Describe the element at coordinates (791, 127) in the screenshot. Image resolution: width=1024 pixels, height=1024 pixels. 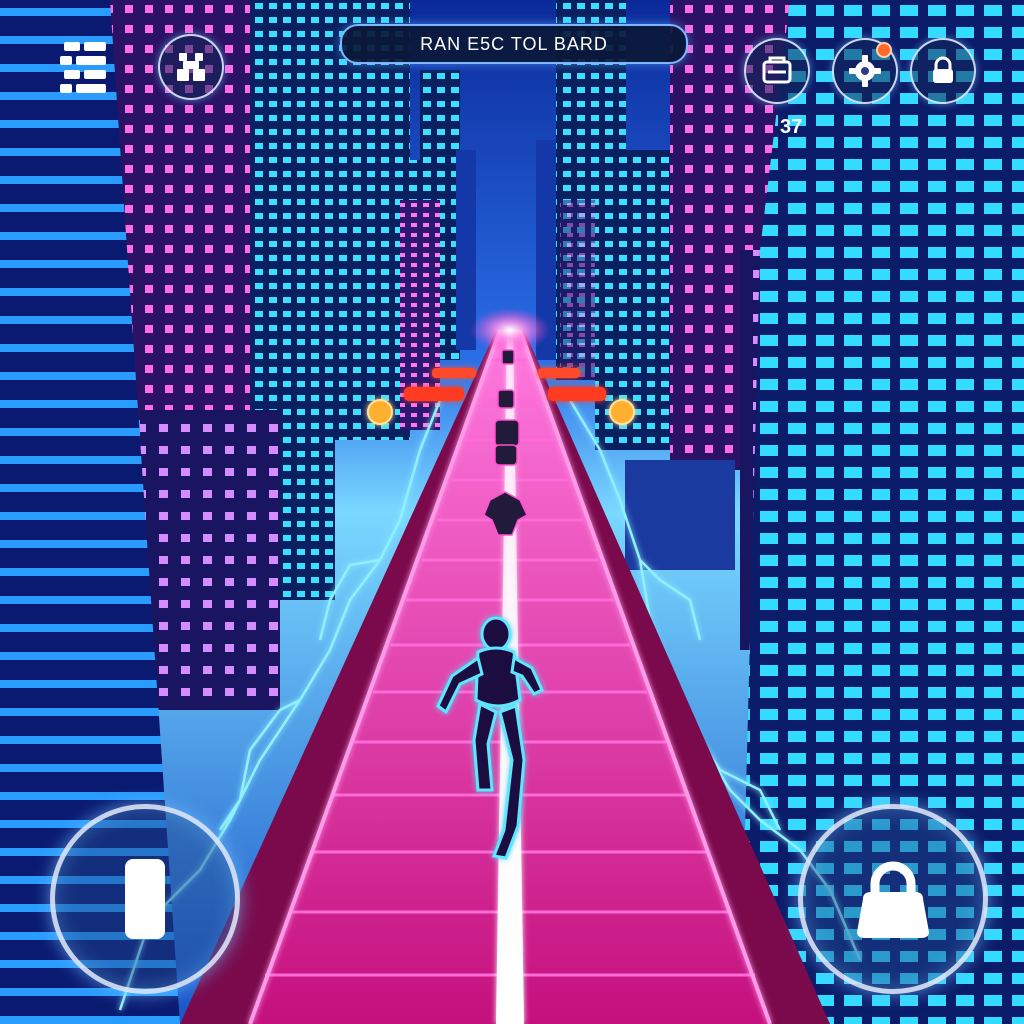
I see `score-counter: 37` at that location.